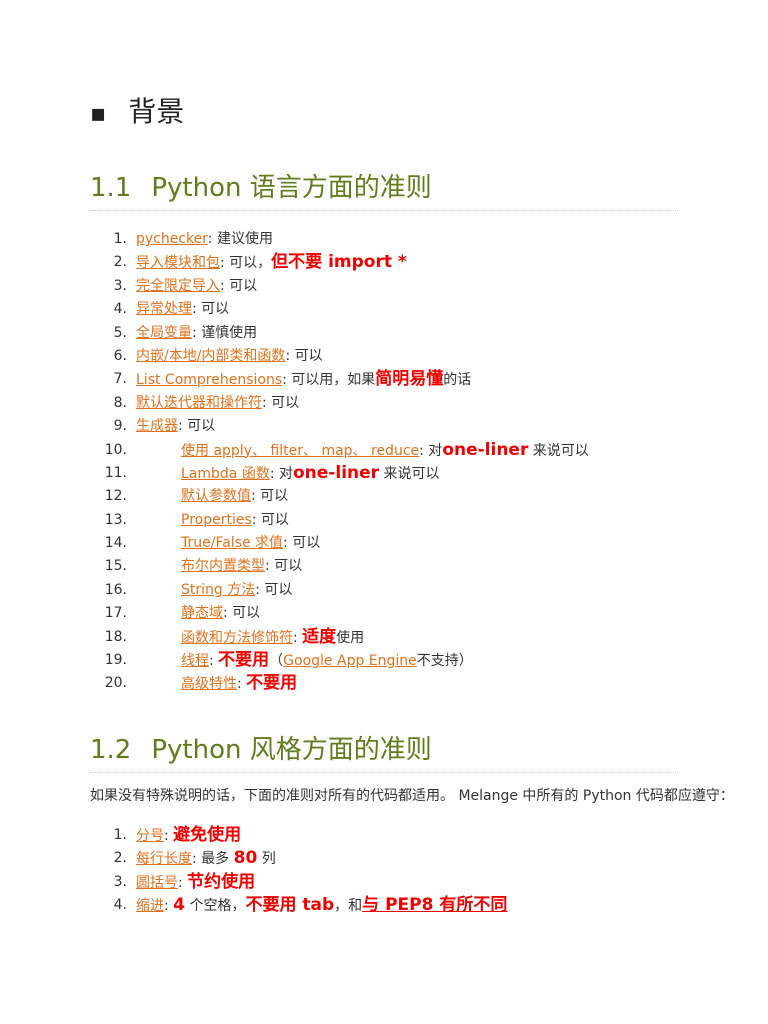 The height and width of the screenshot is (1024, 768). Describe the element at coordinates (348, 906) in the screenshot. I see `item-text: ，和` at that location.